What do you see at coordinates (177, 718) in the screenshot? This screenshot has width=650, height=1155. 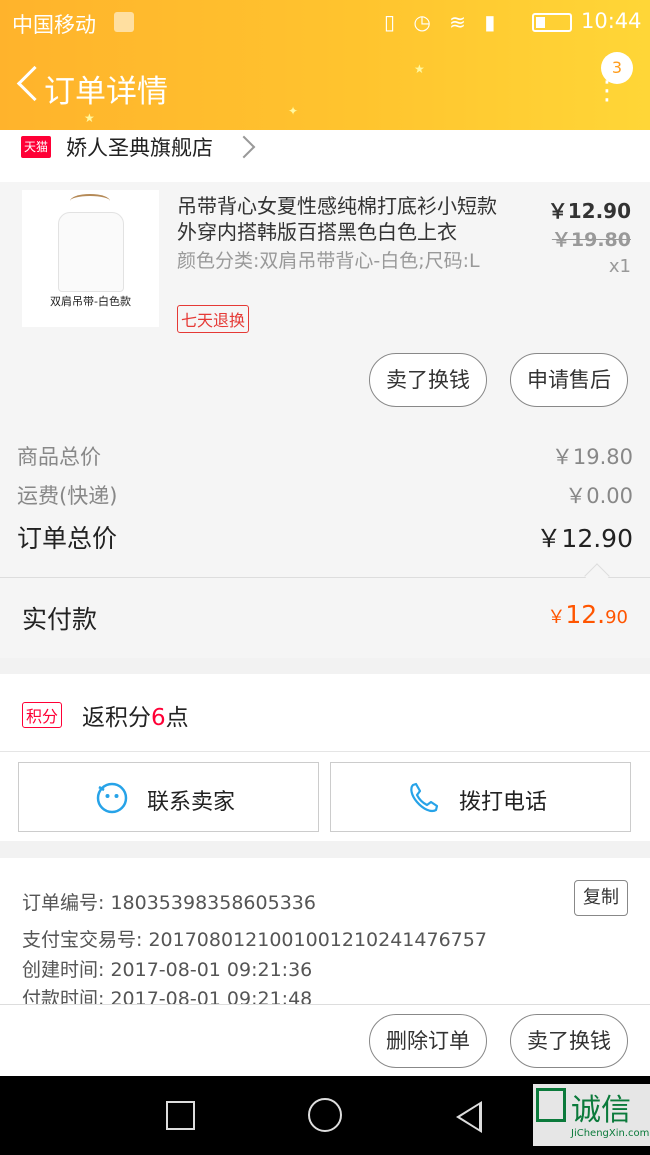 I see `points-suffix: 点` at bounding box center [177, 718].